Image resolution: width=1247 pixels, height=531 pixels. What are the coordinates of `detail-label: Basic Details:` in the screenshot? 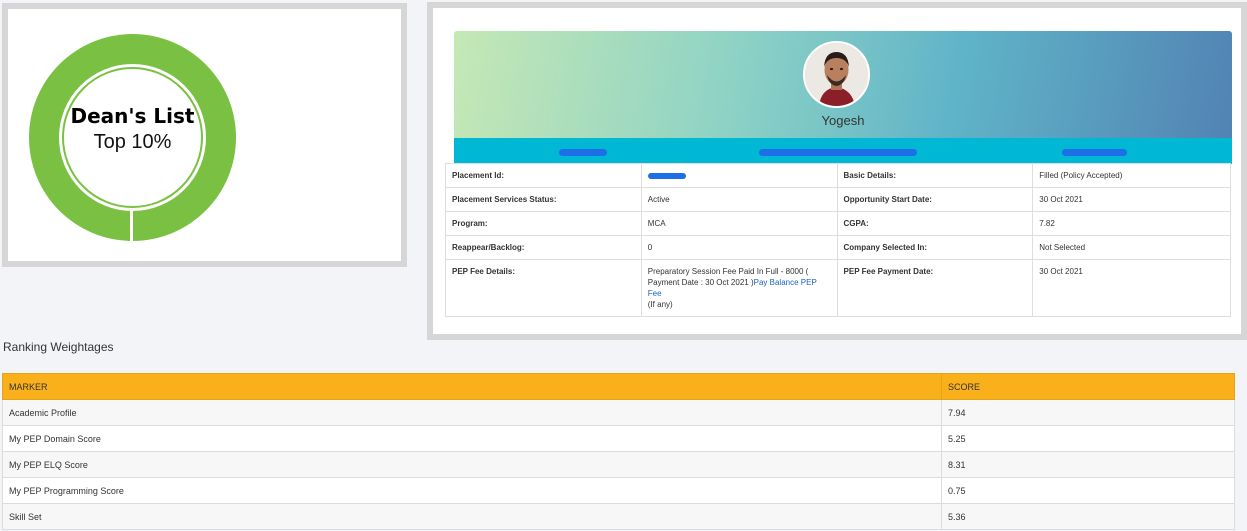 It's located at (935, 175).